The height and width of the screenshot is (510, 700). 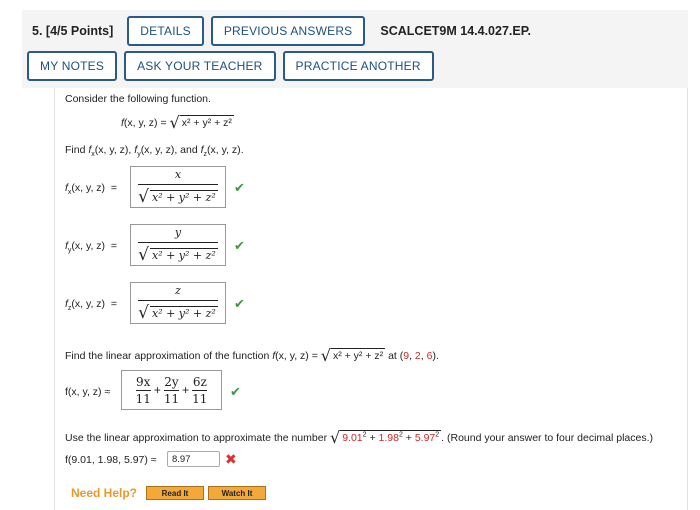 I want to click on fz-denominator: √ x² + y² + z², so click(x=178, y=311).